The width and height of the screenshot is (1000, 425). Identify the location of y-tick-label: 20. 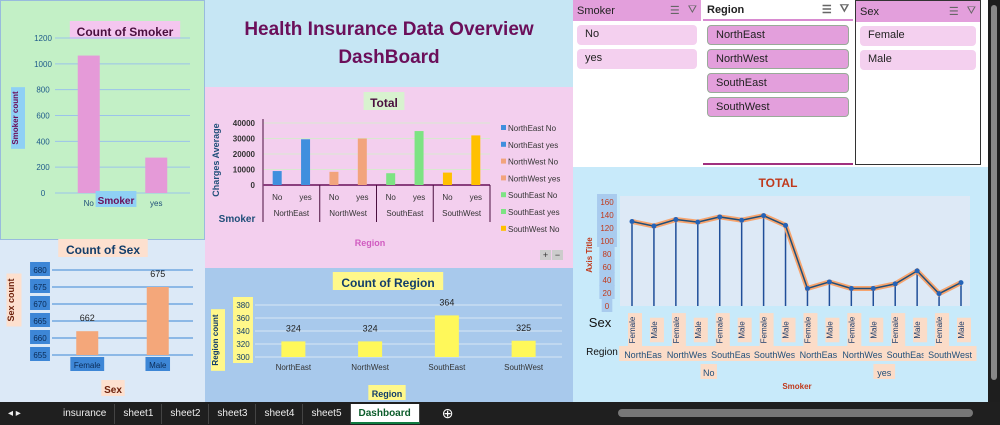
(607, 293).